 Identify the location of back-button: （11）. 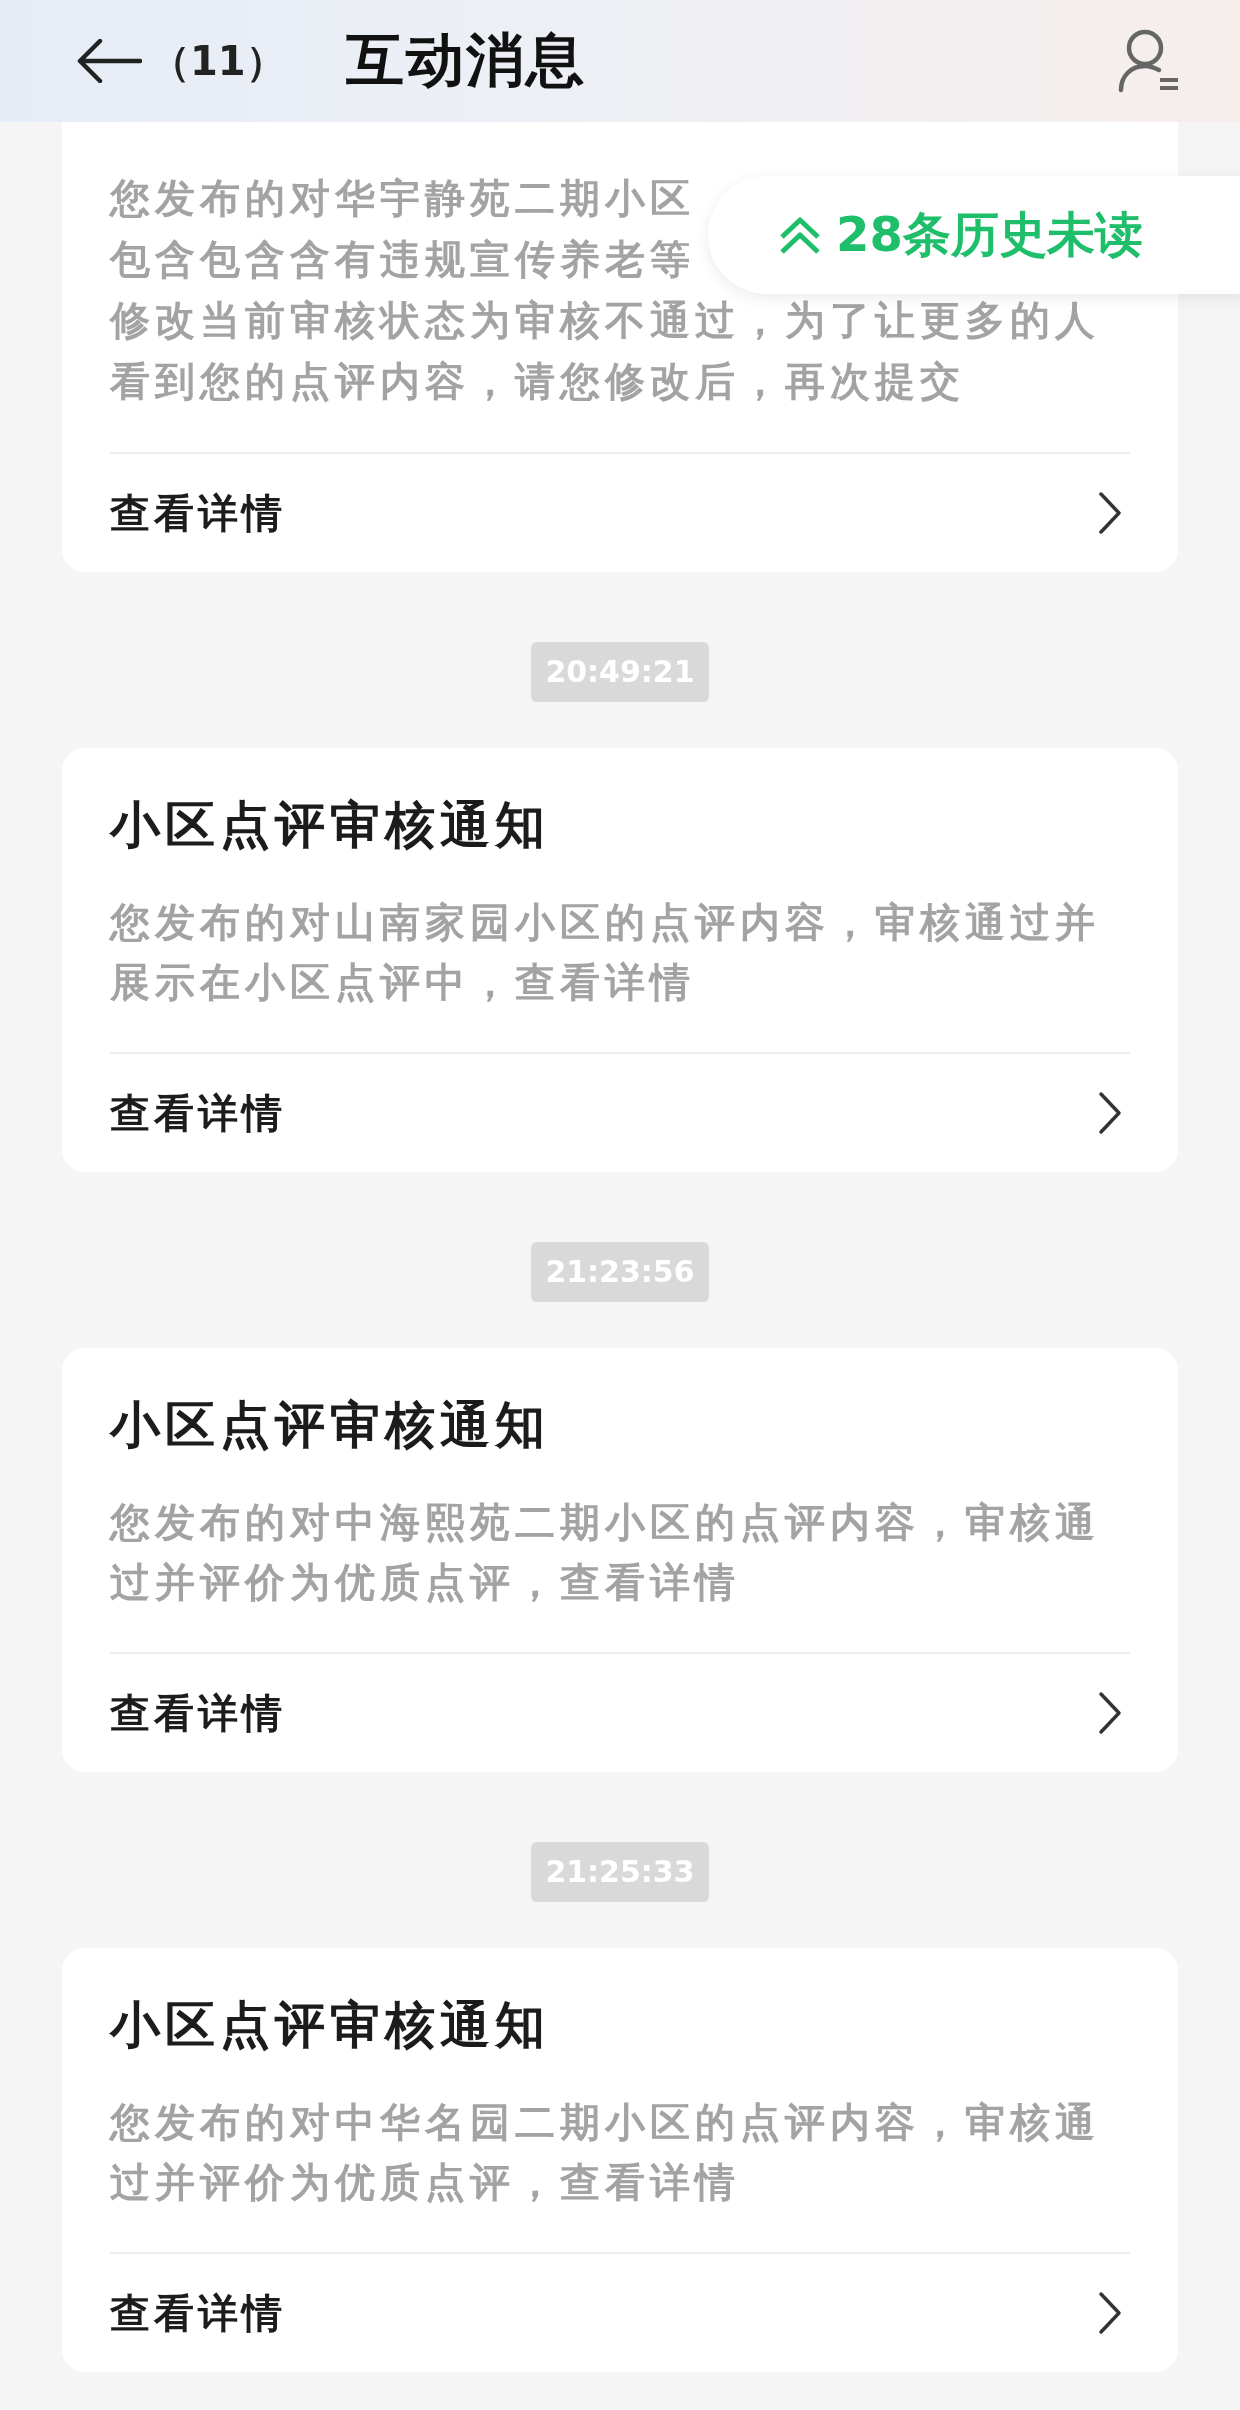
(181, 61).